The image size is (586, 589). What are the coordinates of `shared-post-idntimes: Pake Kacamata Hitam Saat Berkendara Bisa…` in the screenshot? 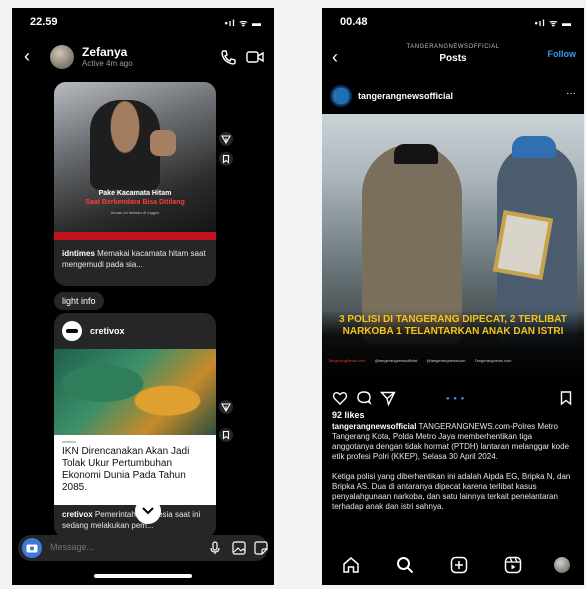 It's located at (135, 184).